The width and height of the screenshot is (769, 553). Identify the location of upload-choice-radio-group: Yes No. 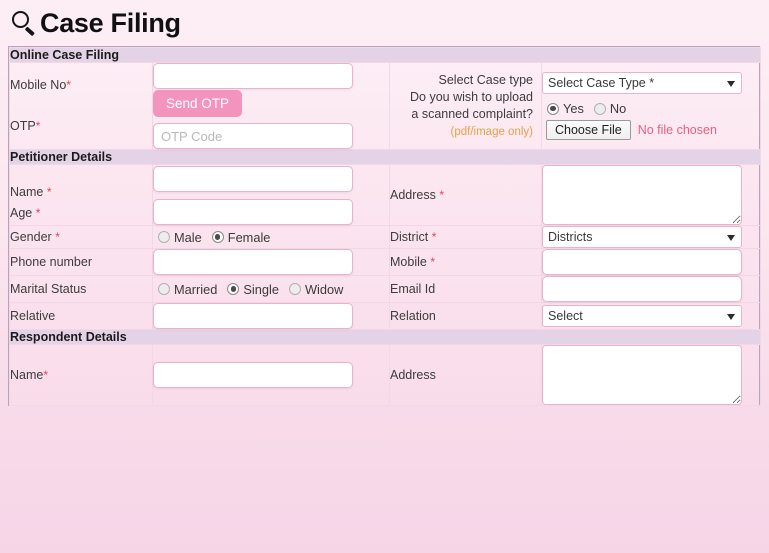
(651, 108).